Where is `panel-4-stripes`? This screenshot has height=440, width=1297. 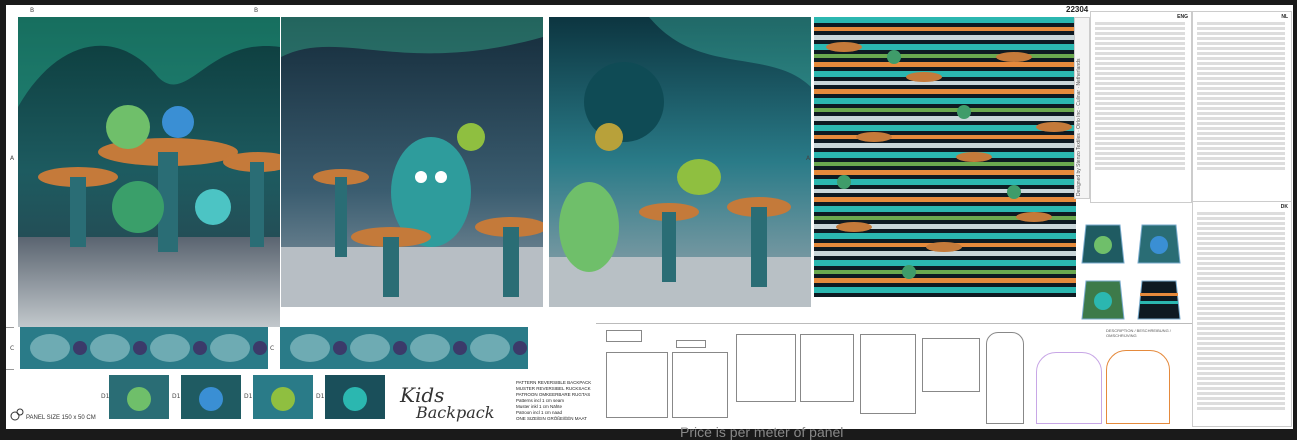 panel-4-stripes is located at coordinates (945, 157).